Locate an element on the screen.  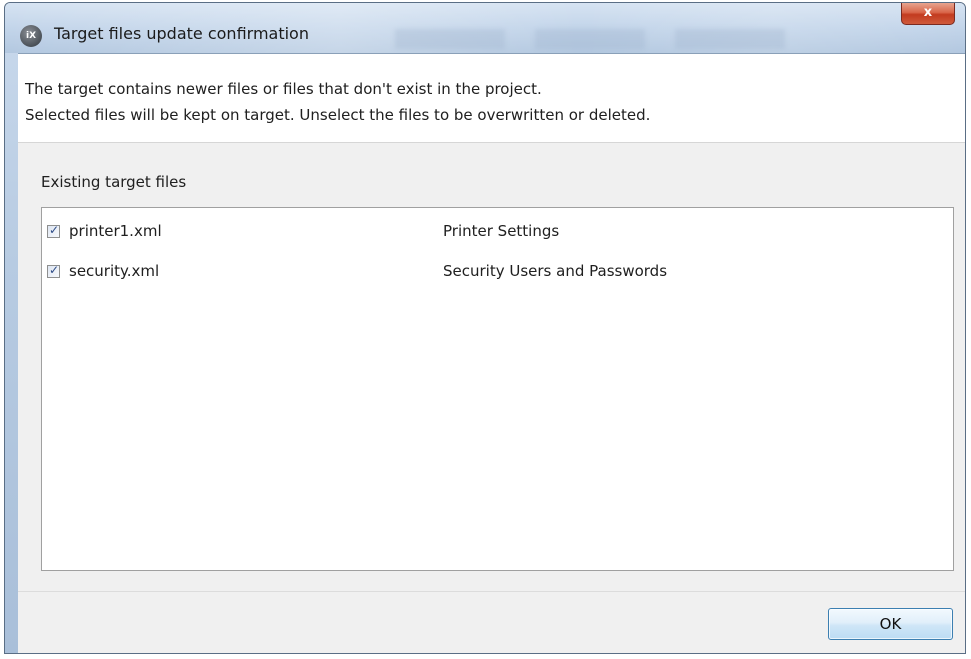
file-name: printer1.xml is located at coordinates (115, 231).